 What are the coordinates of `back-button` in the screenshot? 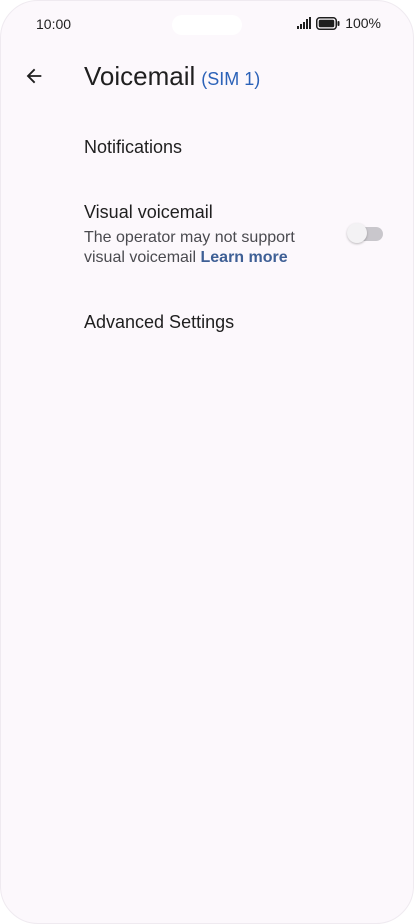 It's located at (34, 78).